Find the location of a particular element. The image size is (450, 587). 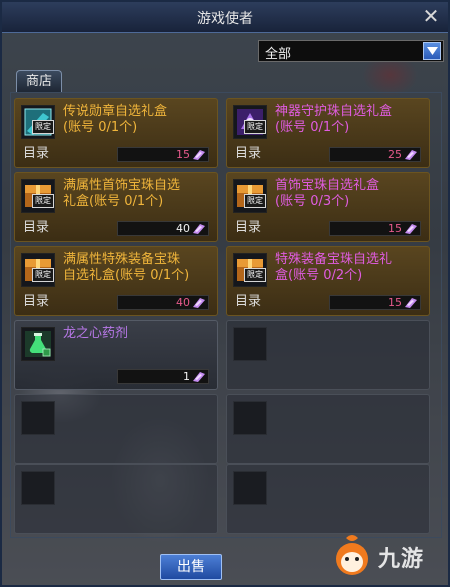

shop-item-card: 限定 传说勋章自选礼盒 (账号 0/1个) 目录 15 is located at coordinates (116, 133).